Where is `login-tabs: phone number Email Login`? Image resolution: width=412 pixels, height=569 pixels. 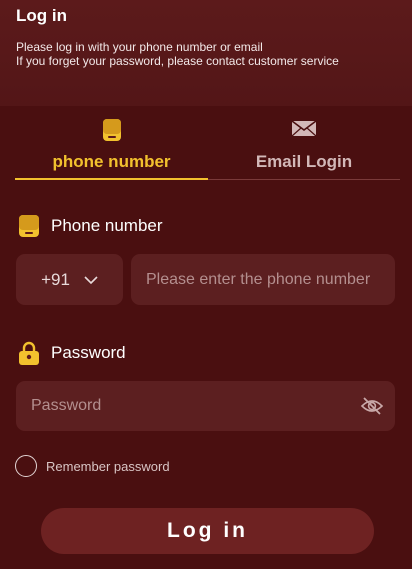
login-tabs: phone number Email Login is located at coordinates (207, 149).